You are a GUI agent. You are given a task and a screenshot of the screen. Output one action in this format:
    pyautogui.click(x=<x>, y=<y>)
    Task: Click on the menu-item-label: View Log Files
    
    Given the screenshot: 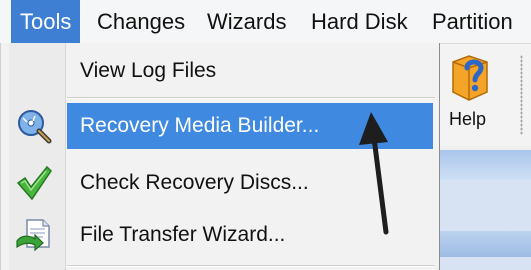 What is the action you would take?
    pyautogui.click(x=148, y=70)
    